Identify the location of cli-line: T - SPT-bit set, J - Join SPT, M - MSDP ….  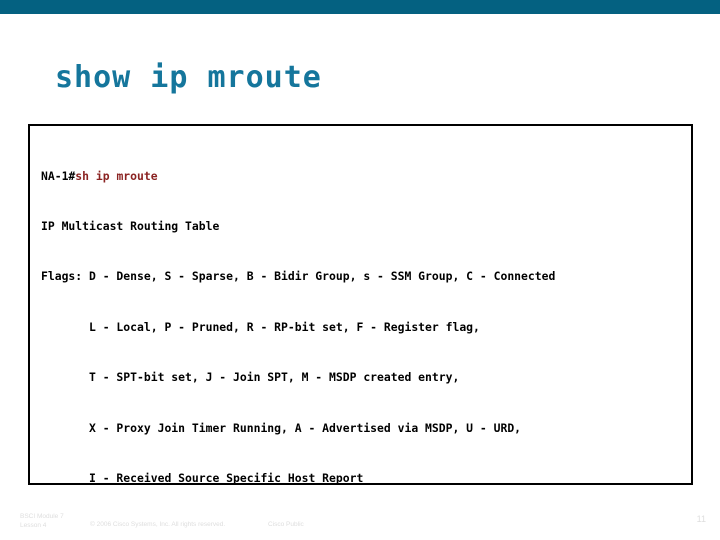
(250, 377).